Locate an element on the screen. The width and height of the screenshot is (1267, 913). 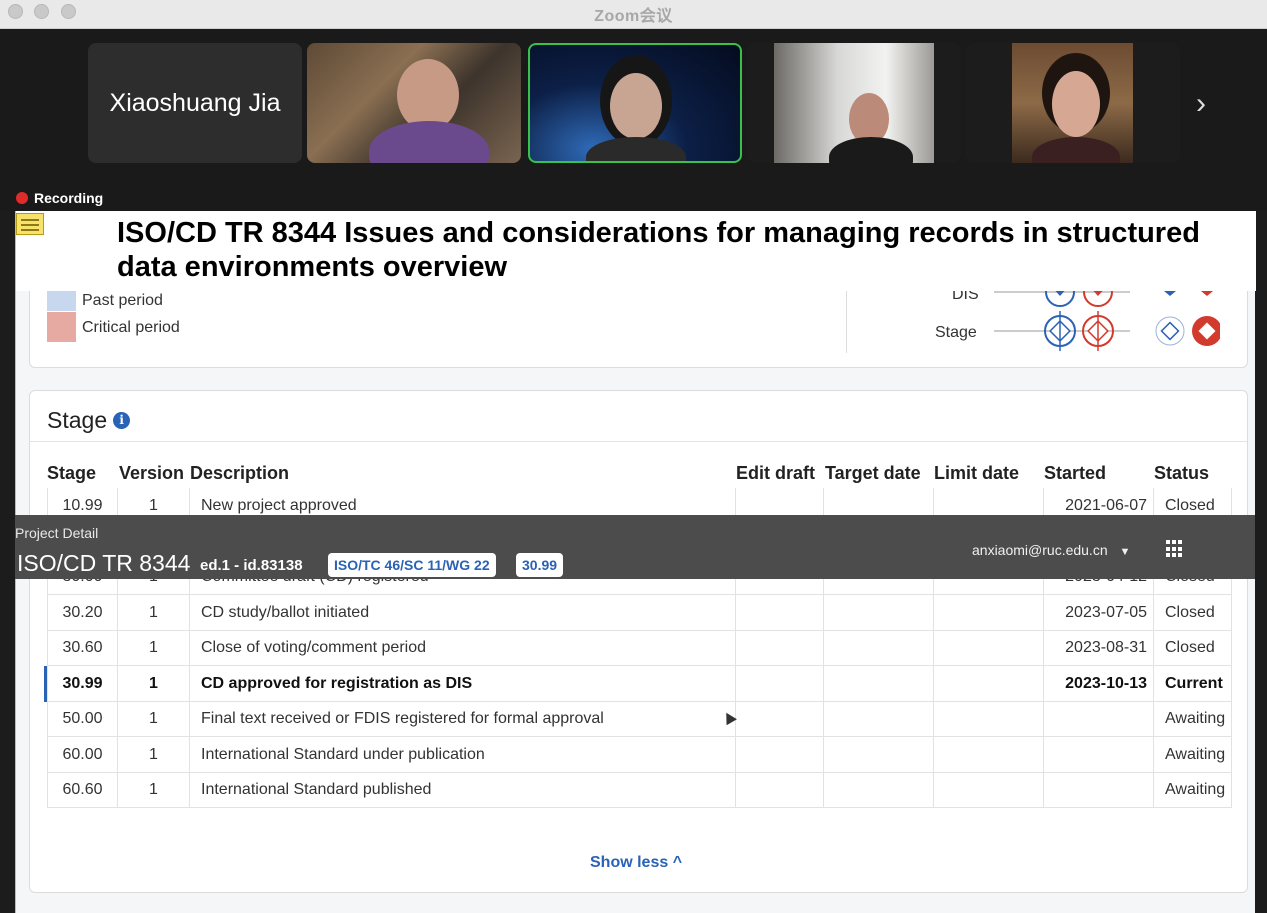
recording-indicator: Recording is located at coordinates (59, 198).